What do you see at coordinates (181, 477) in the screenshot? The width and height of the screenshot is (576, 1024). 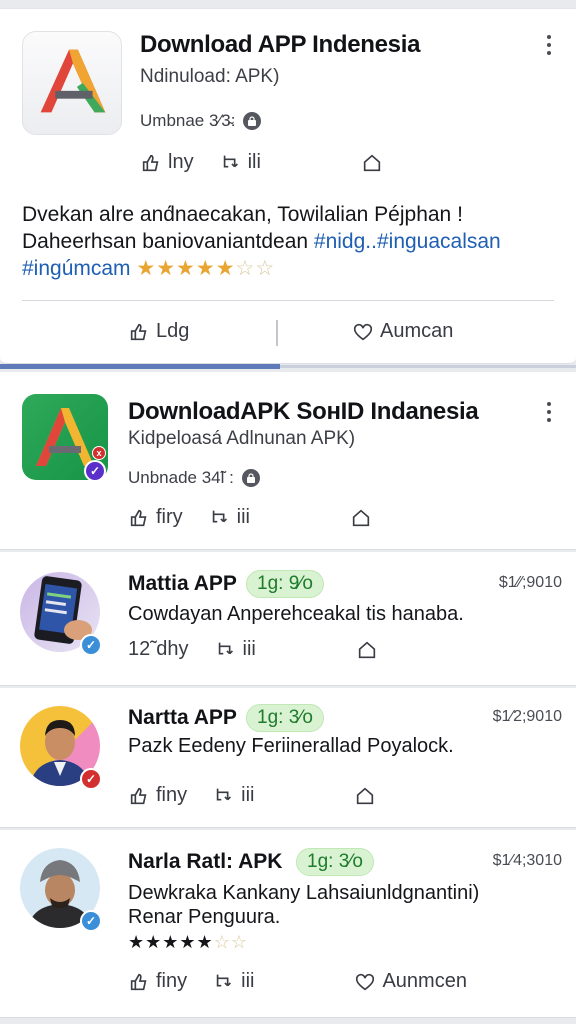 I see `post-meta-text: Unbnade 34̃l :` at bounding box center [181, 477].